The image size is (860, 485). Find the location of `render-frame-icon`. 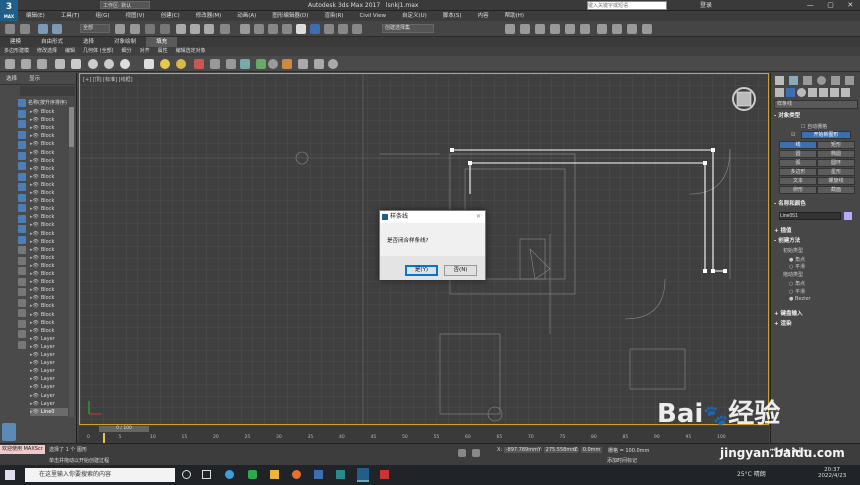

render-frame-icon is located at coordinates (632, 29).